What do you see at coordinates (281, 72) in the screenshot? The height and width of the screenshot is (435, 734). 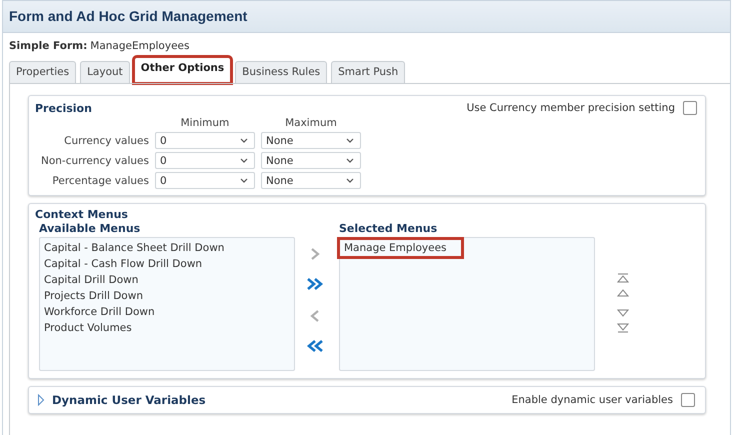 I see `tab: Business Rules` at bounding box center [281, 72].